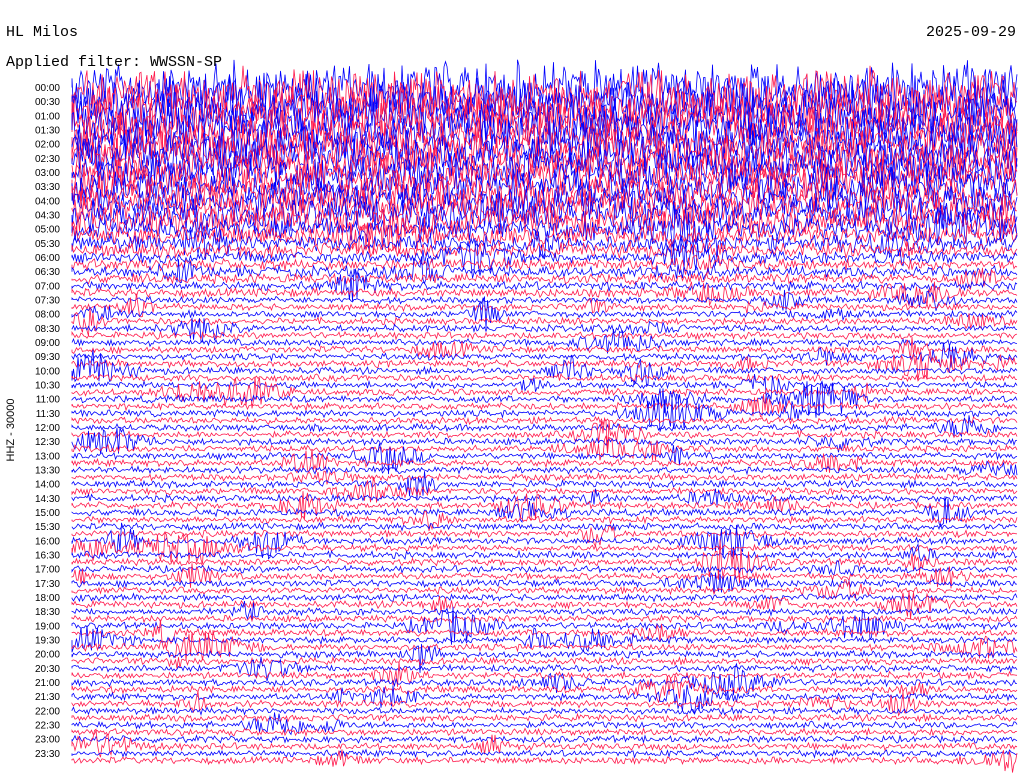  What do you see at coordinates (114, 62) in the screenshot?
I see `filter-label: Applied filter: WWSSN-SP` at bounding box center [114, 62].